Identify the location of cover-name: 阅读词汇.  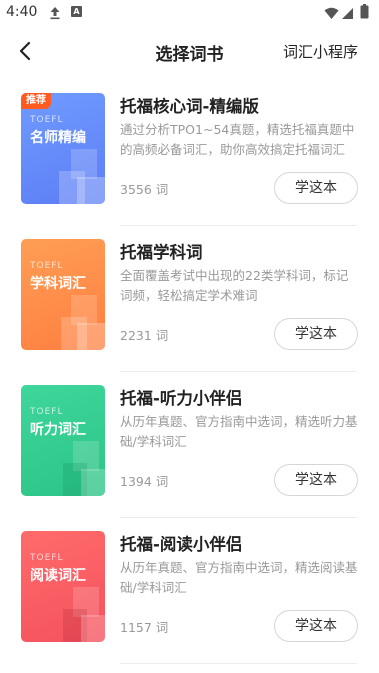
(58, 576).